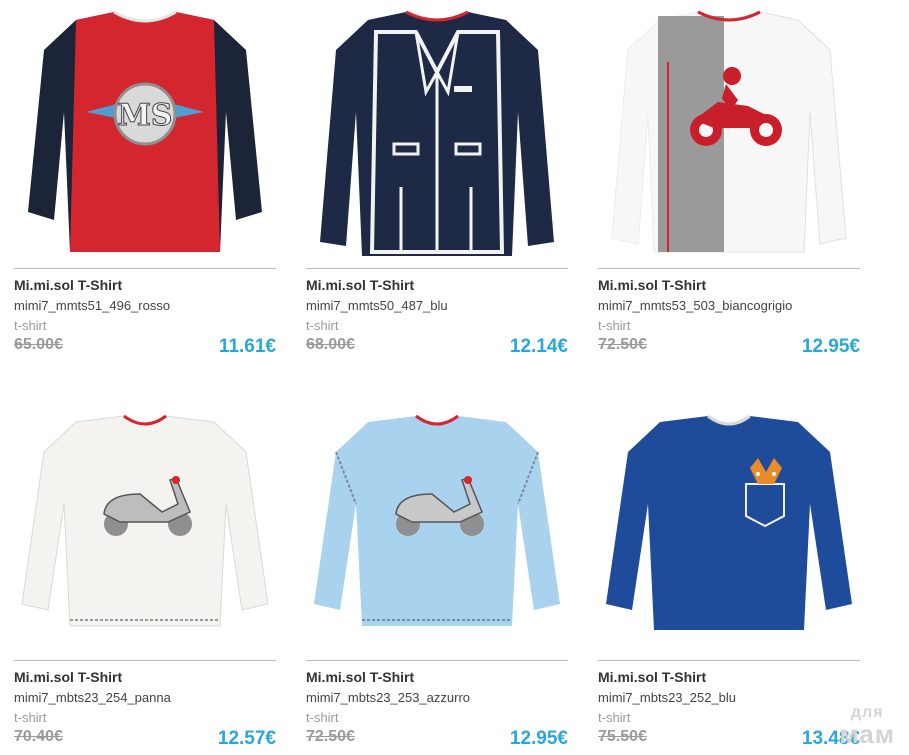  Describe the element at coordinates (622, 736) in the screenshot. I see `old-price: 75.50€` at that location.